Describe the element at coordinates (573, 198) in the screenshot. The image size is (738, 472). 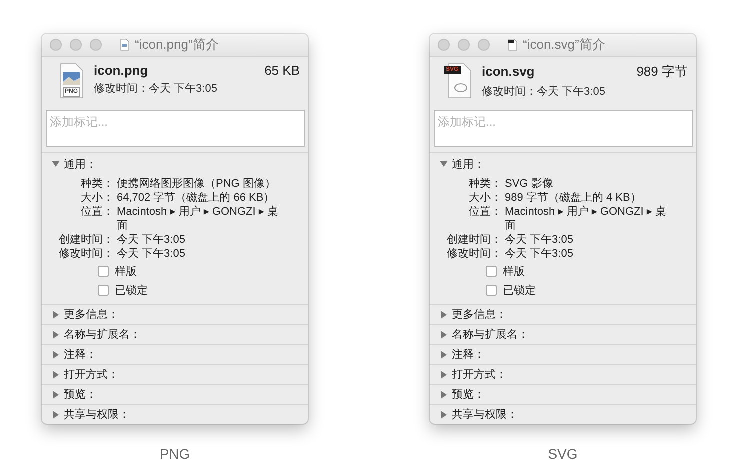
I see `field-value: 989 字节（磁盘上的 4 KB）` at that location.